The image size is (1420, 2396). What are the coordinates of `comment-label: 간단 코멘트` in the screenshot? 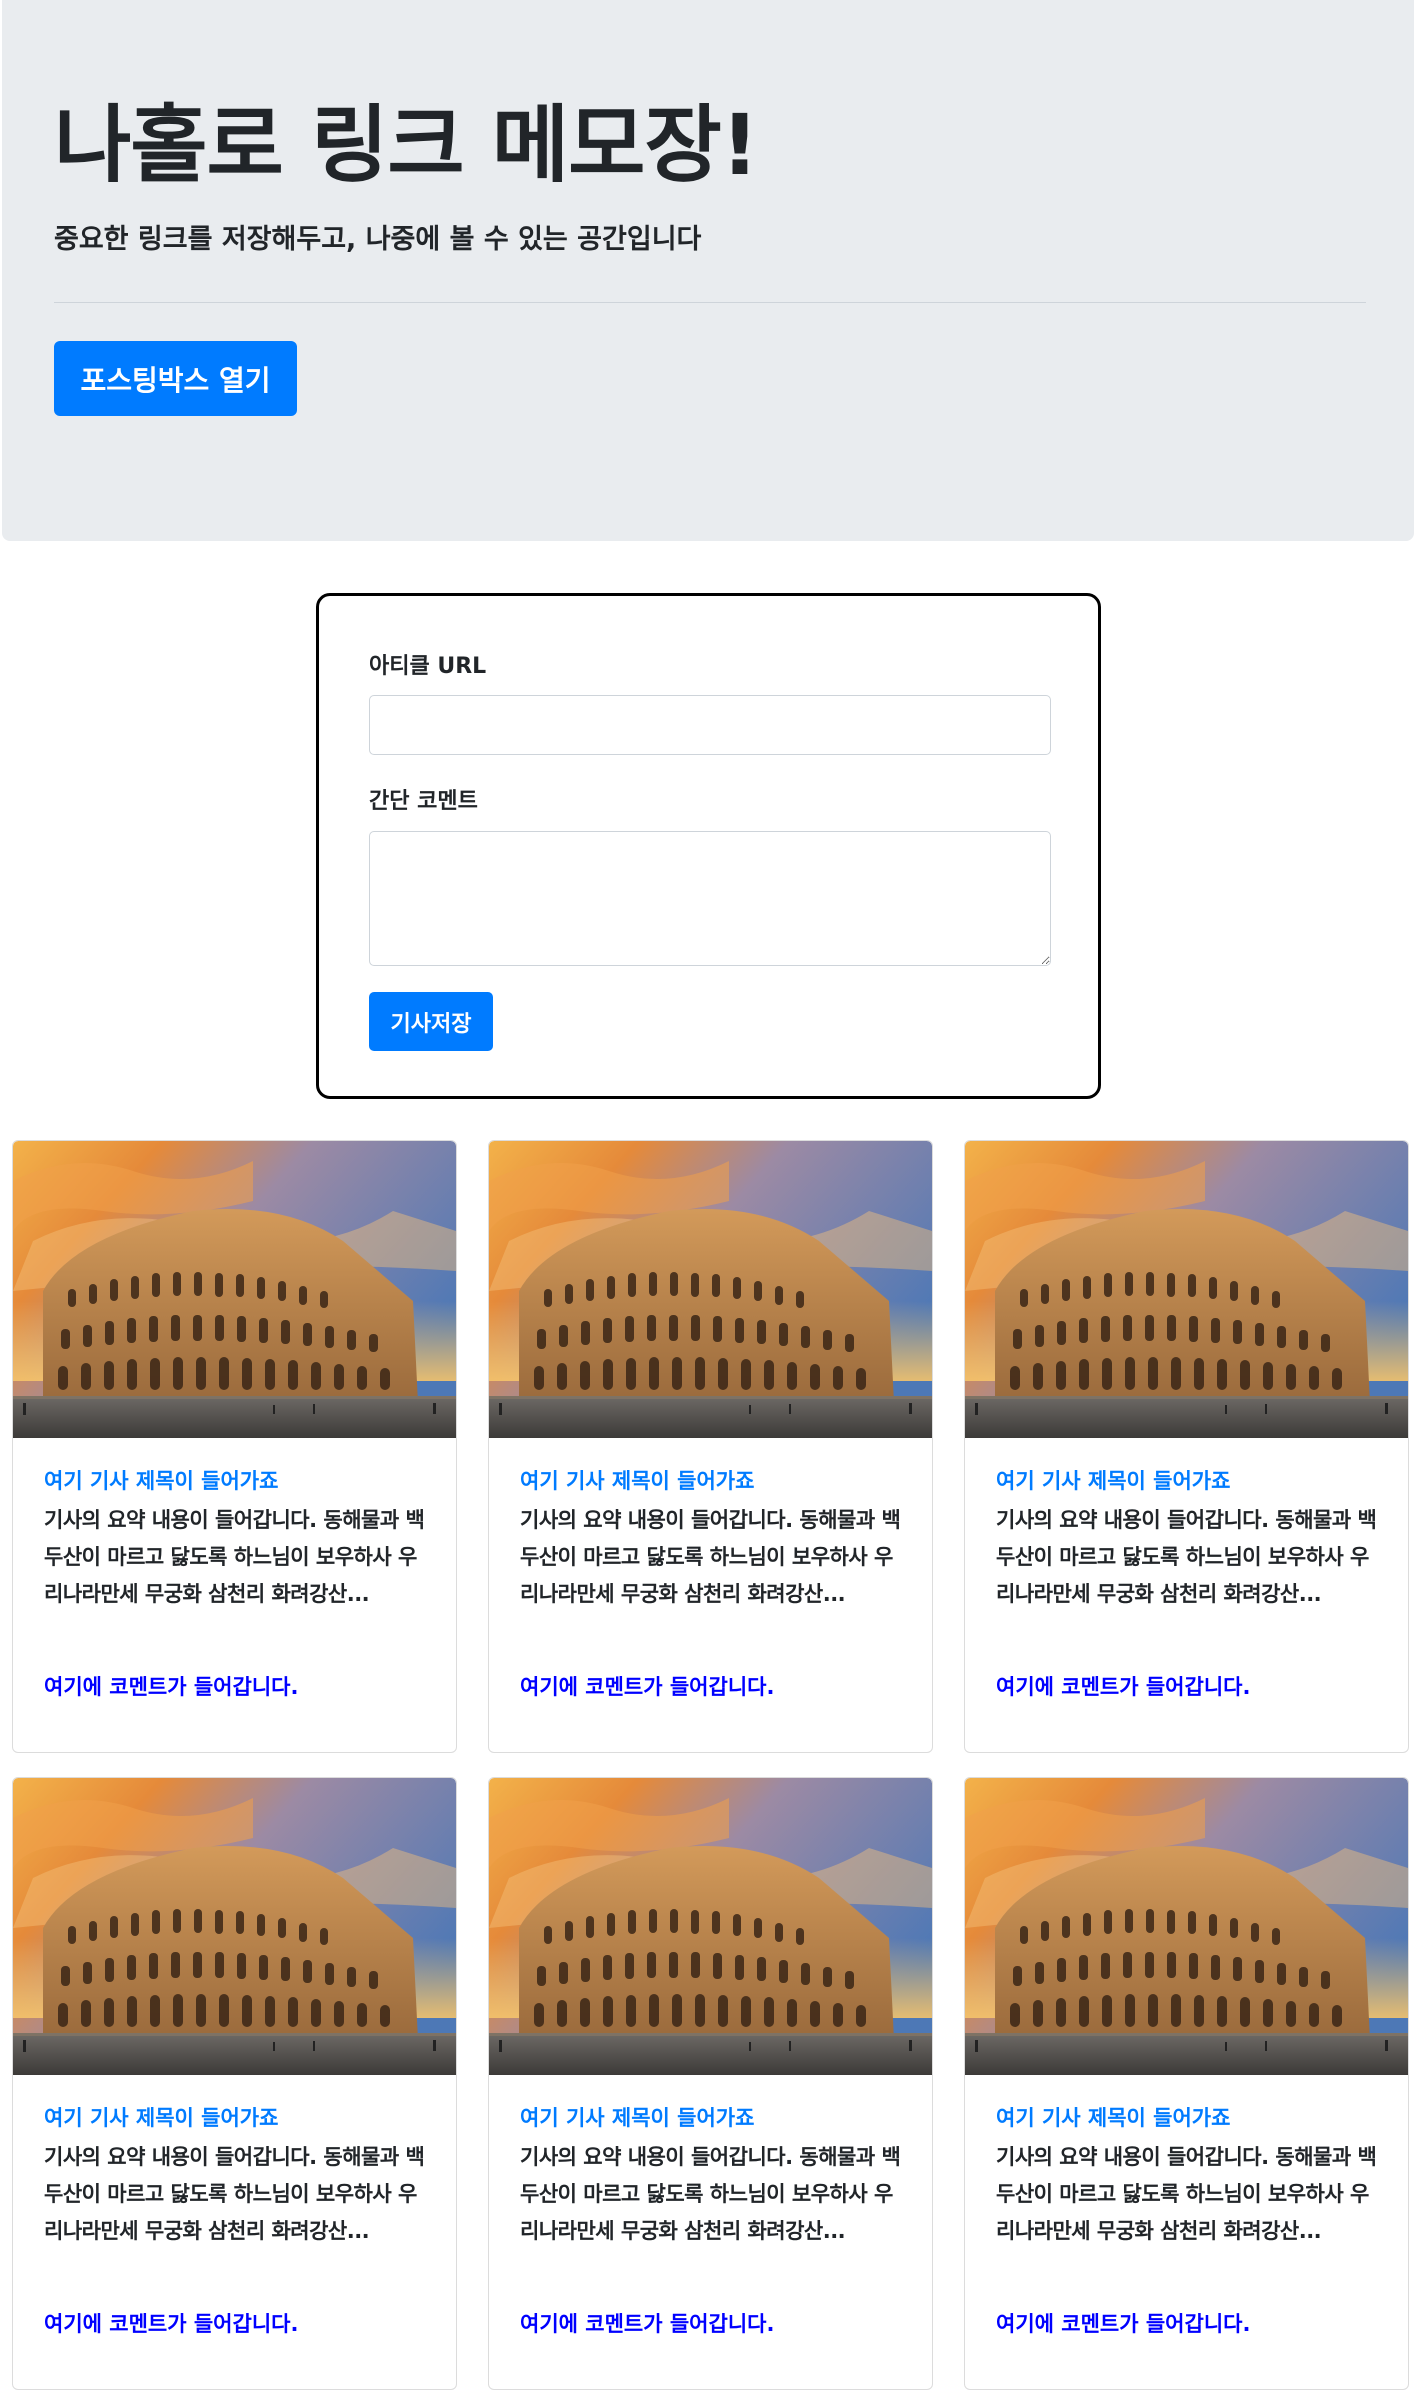 It's located at (423, 801).